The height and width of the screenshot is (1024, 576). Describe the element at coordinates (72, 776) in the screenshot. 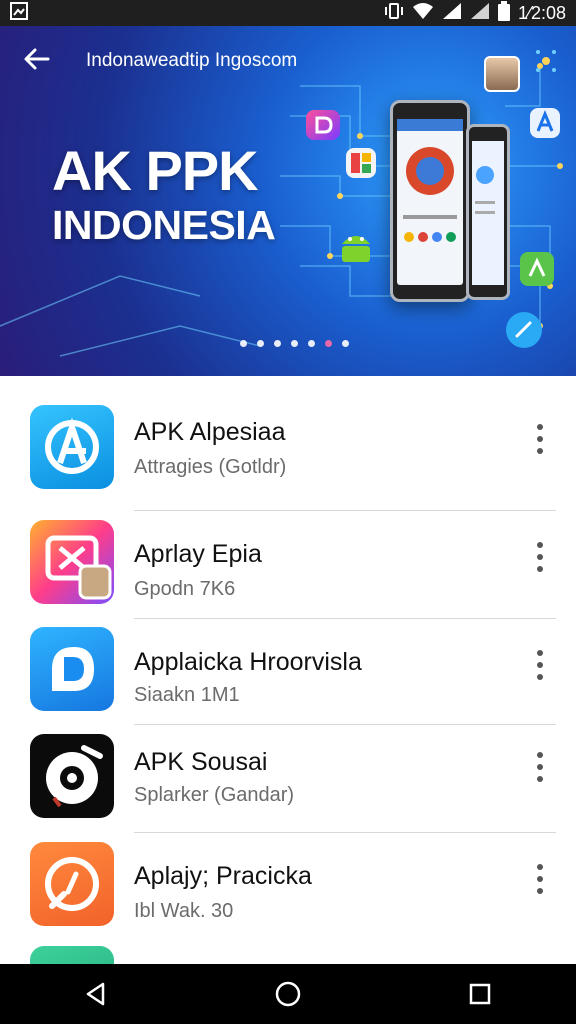

I see `app-icon-black-disc` at that location.